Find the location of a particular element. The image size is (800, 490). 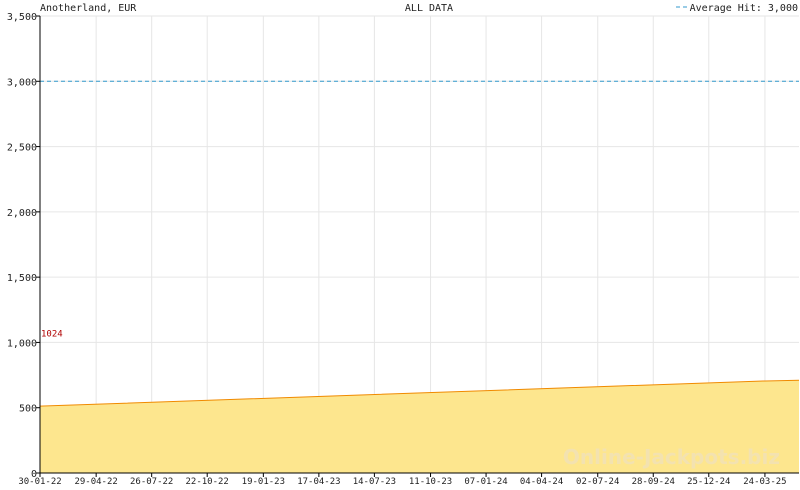

x-tick-label: 26-07-22 is located at coordinates (151, 482).